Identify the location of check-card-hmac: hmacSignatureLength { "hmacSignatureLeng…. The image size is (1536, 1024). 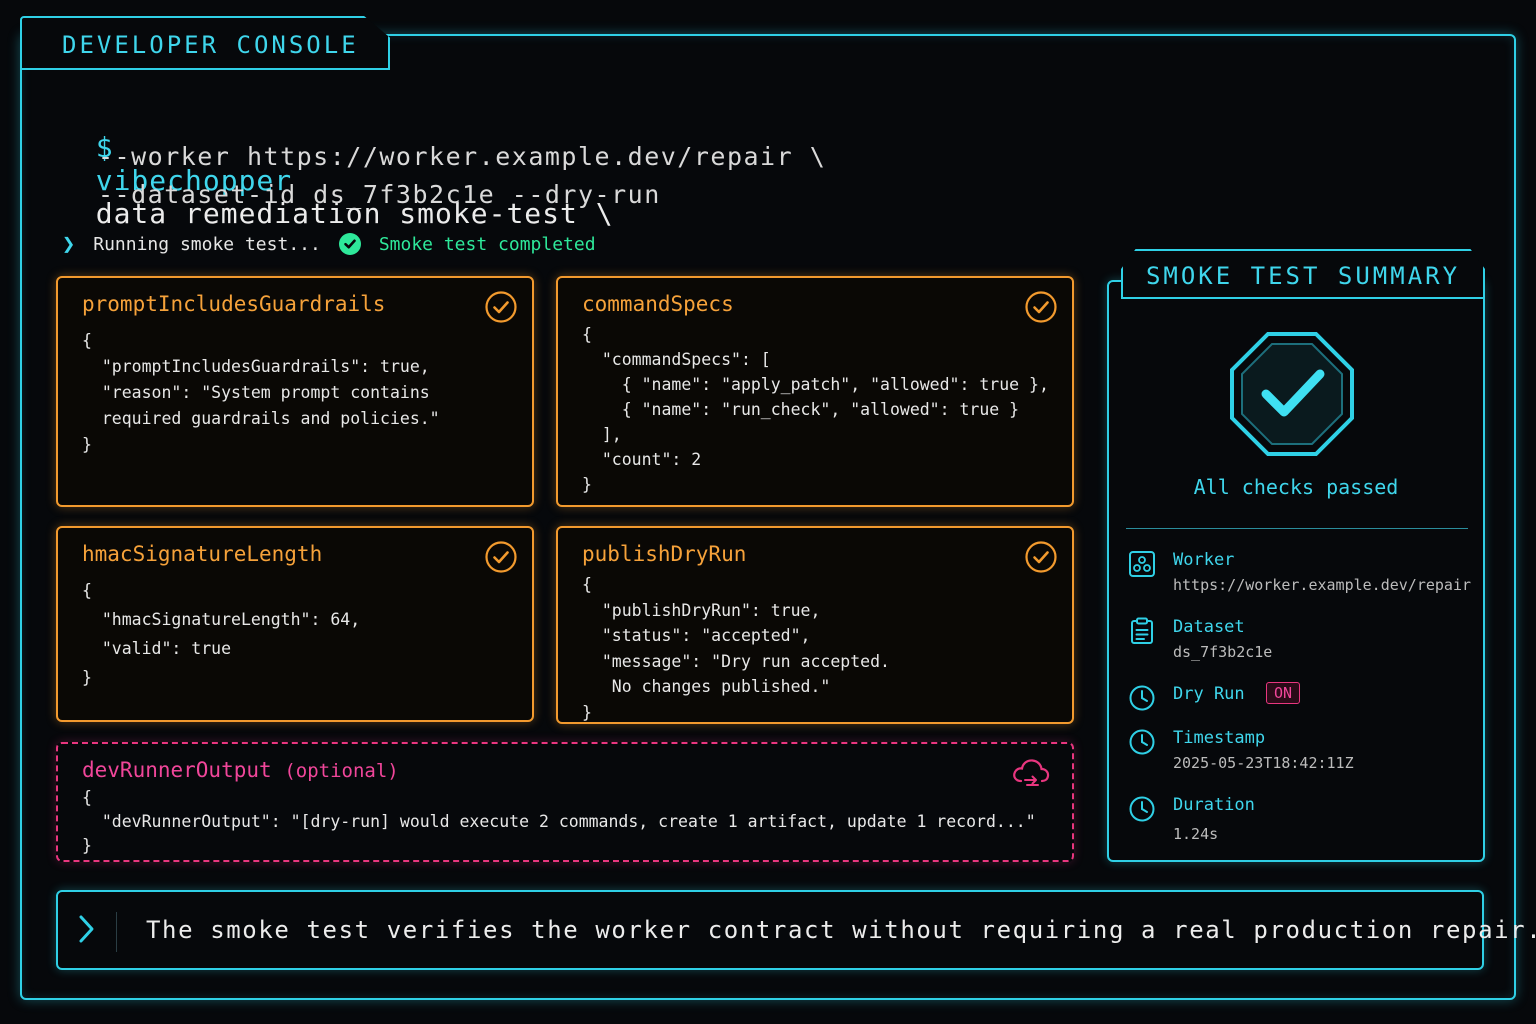
(295, 624).